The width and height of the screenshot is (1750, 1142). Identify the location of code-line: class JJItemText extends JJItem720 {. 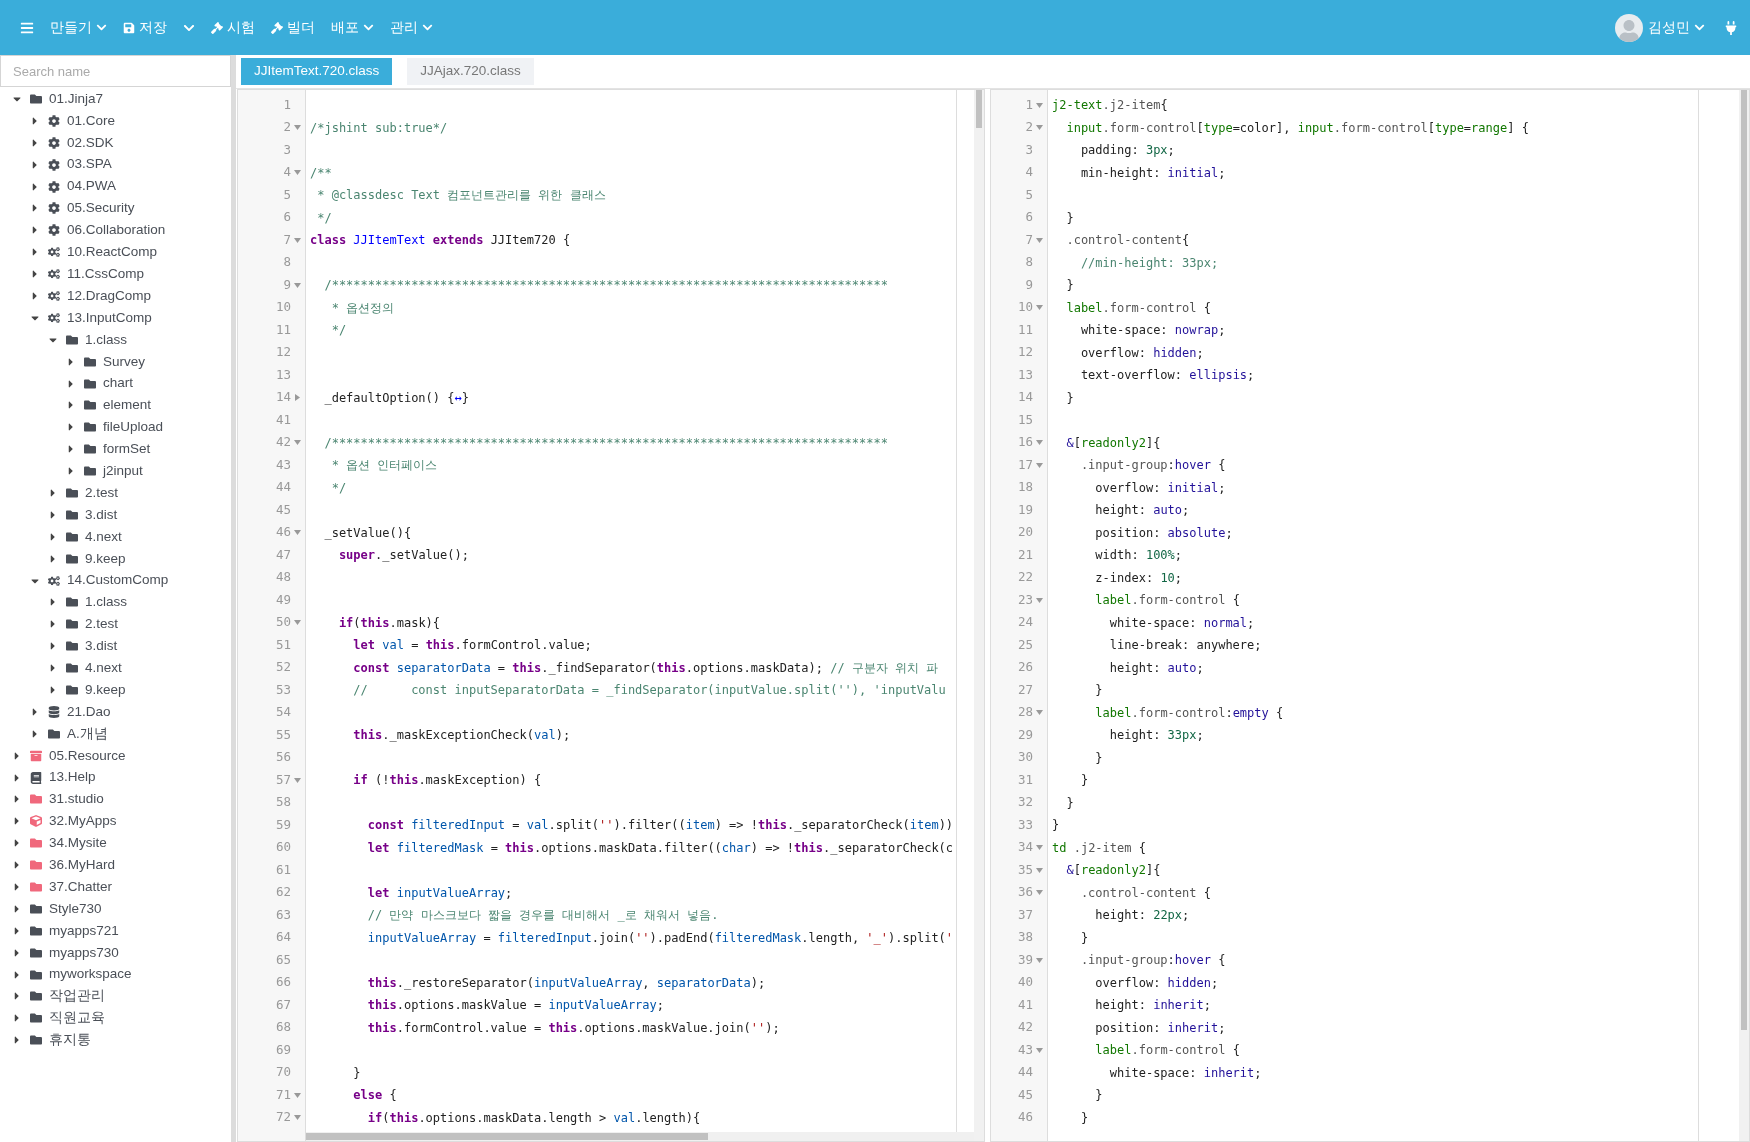
(440, 240).